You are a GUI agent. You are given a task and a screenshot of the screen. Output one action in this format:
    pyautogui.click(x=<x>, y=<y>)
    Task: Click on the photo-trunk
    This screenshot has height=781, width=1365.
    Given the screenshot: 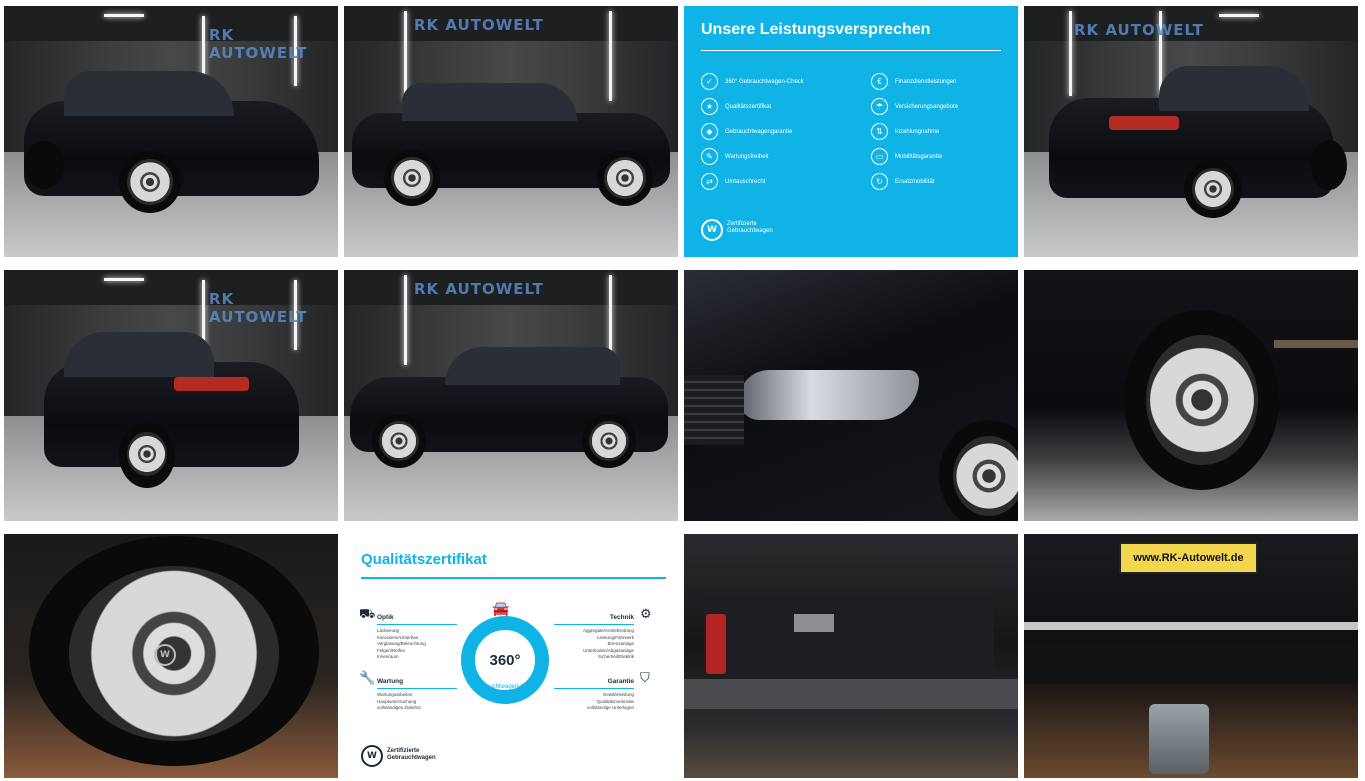 What is the action you would take?
    pyautogui.click(x=851, y=656)
    